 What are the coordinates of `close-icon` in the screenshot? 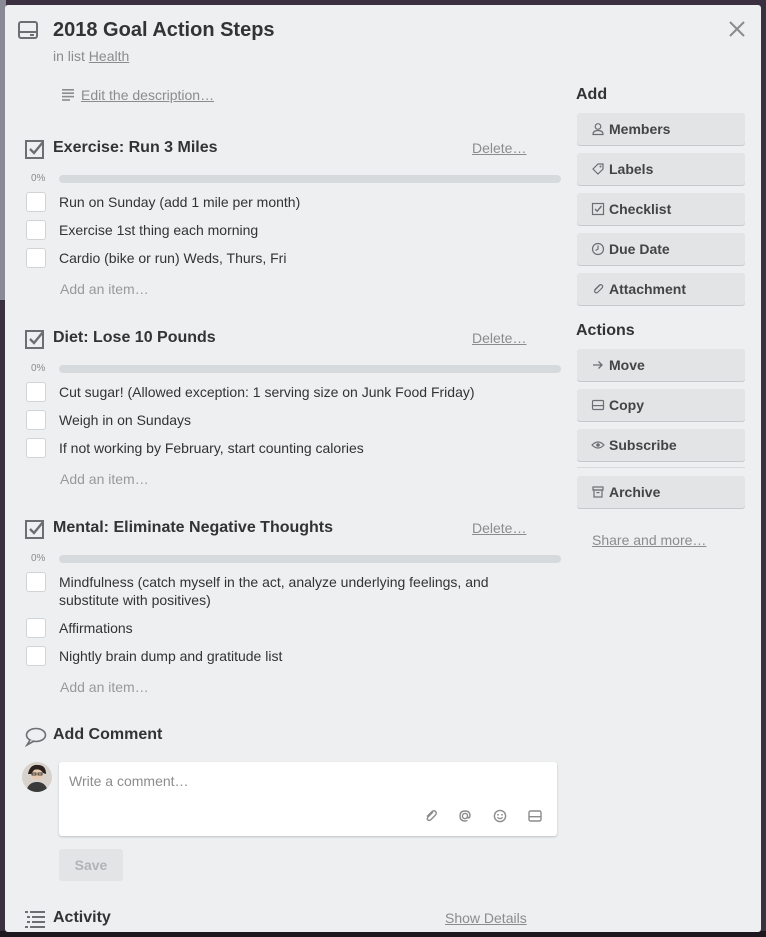 It's located at (737, 29).